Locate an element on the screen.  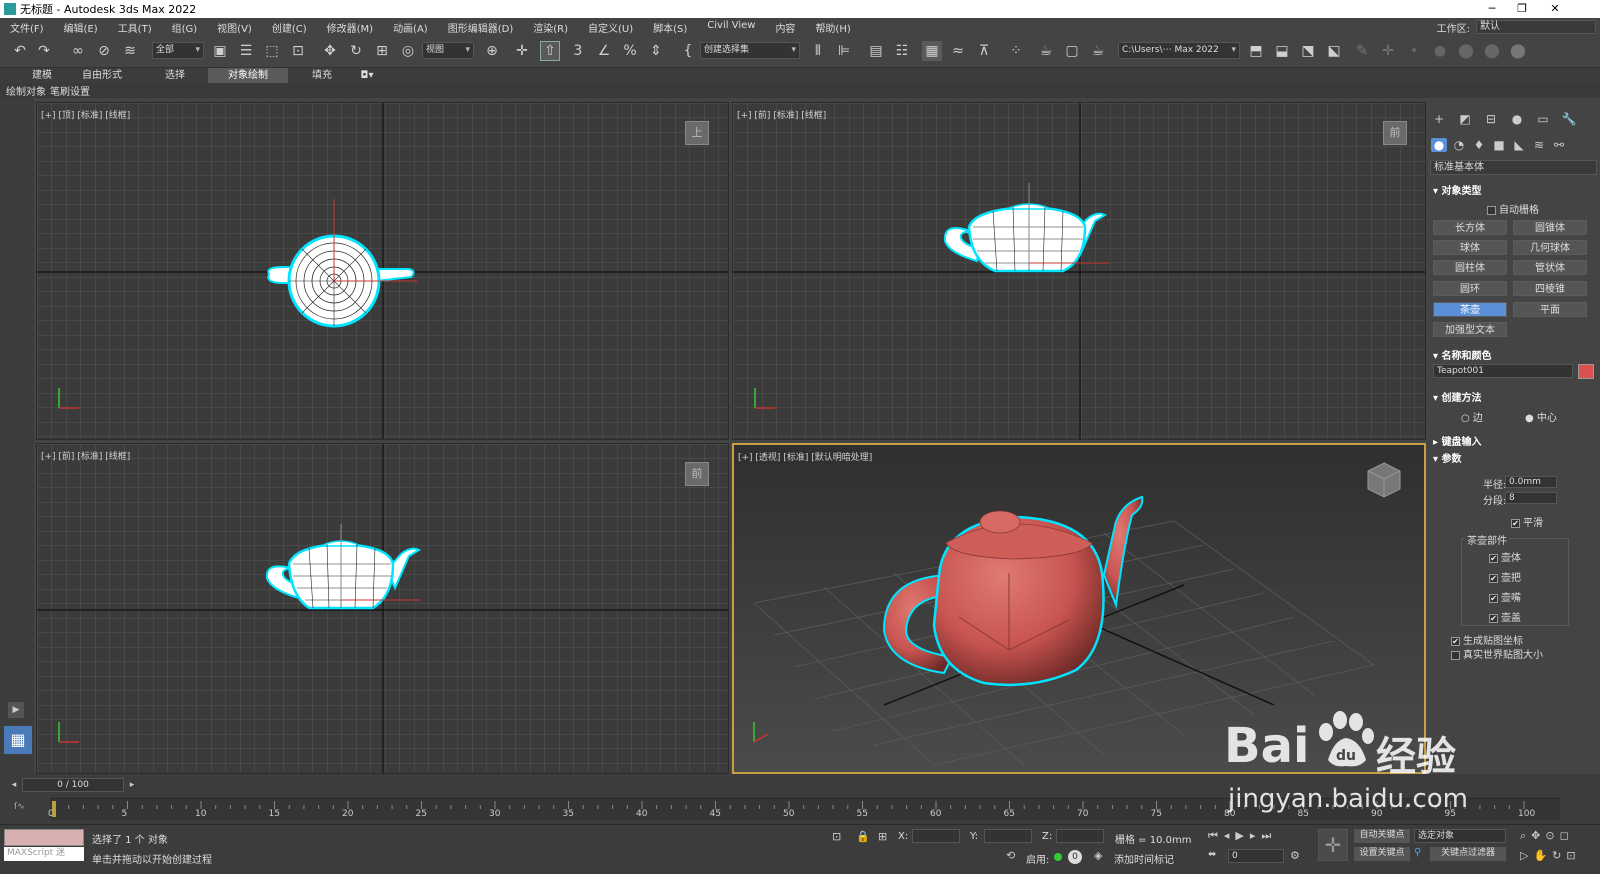
pen-icon: ✎ is located at coordinates (1362, 51).